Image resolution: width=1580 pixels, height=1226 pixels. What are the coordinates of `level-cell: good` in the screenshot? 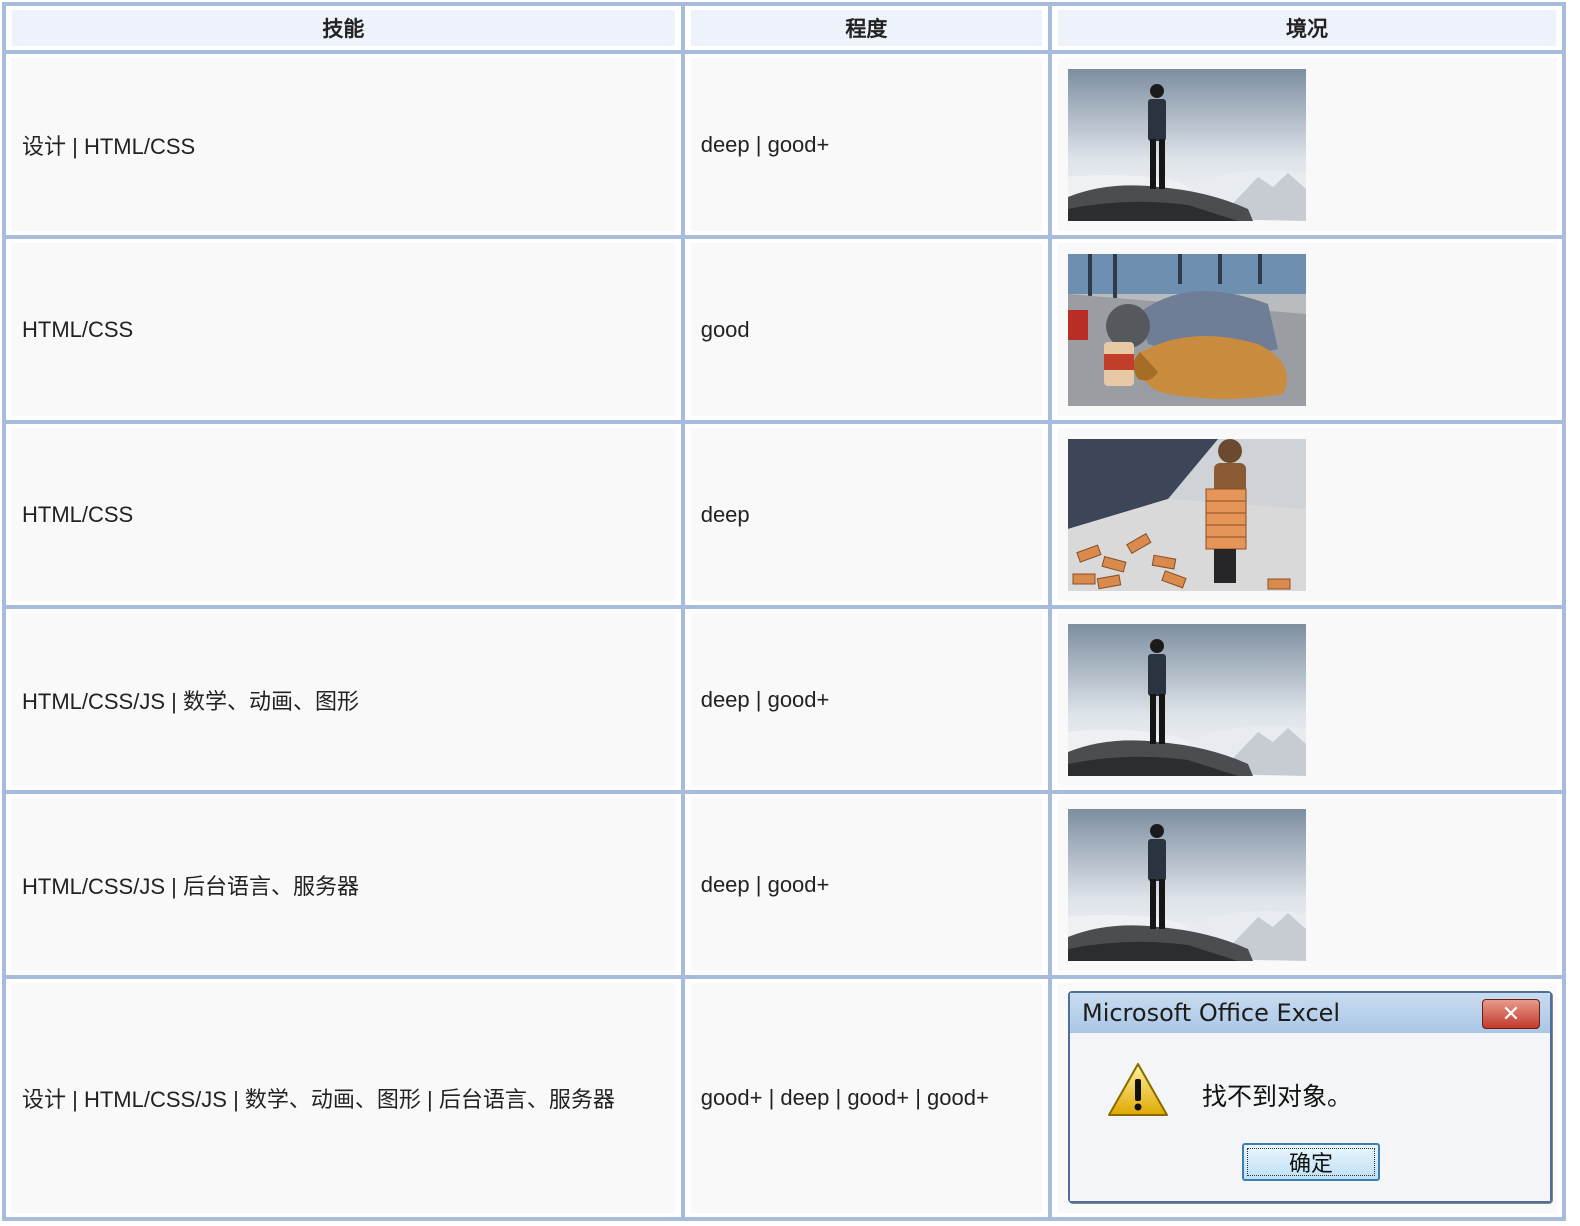 It's located at (866, 329).